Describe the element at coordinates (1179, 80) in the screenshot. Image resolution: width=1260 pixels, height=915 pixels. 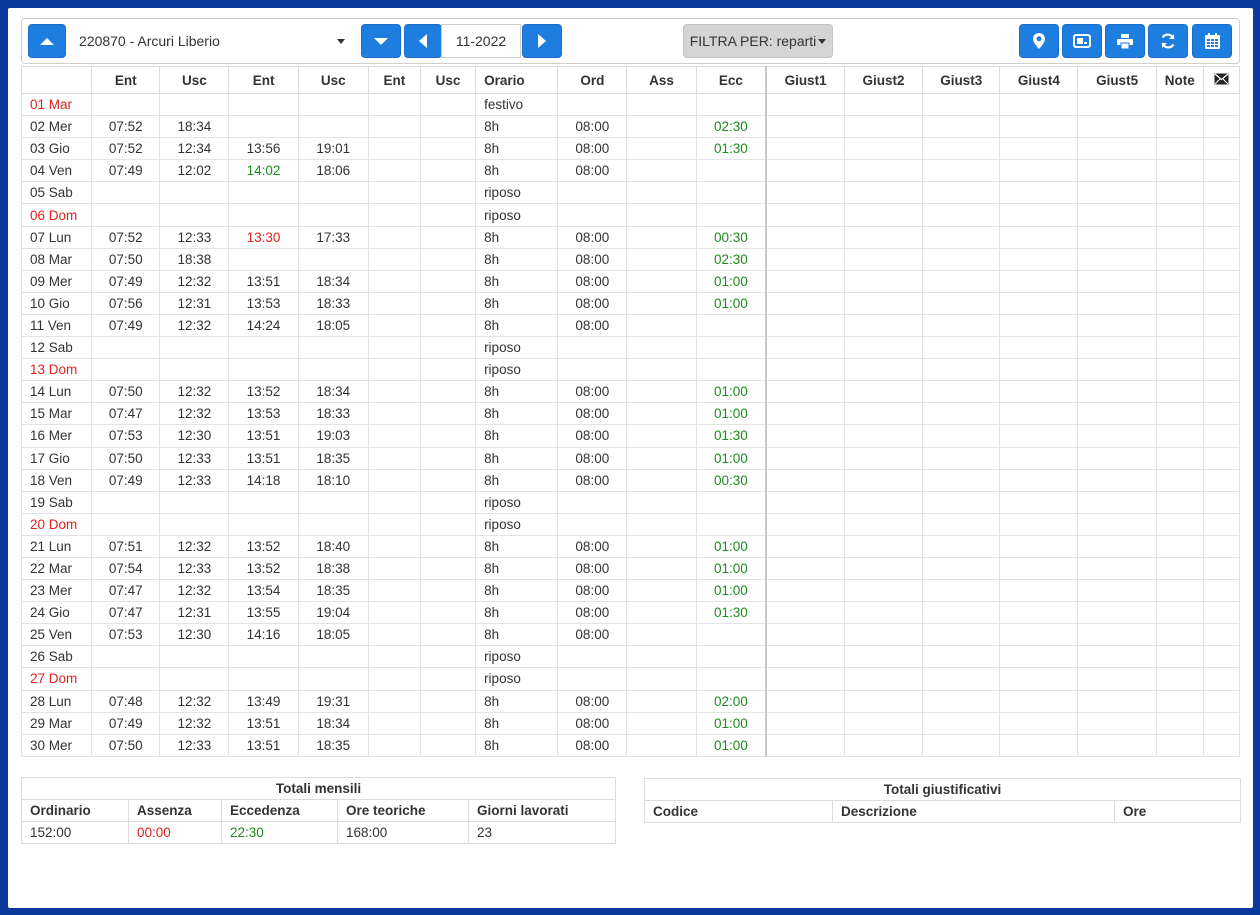
I see `col-note: Note` at that location.